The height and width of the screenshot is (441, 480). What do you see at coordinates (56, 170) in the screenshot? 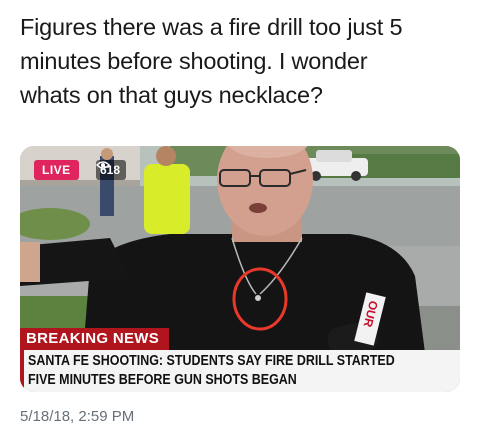
I see `live-badge: LIVE` at bounding box center [56, 170].